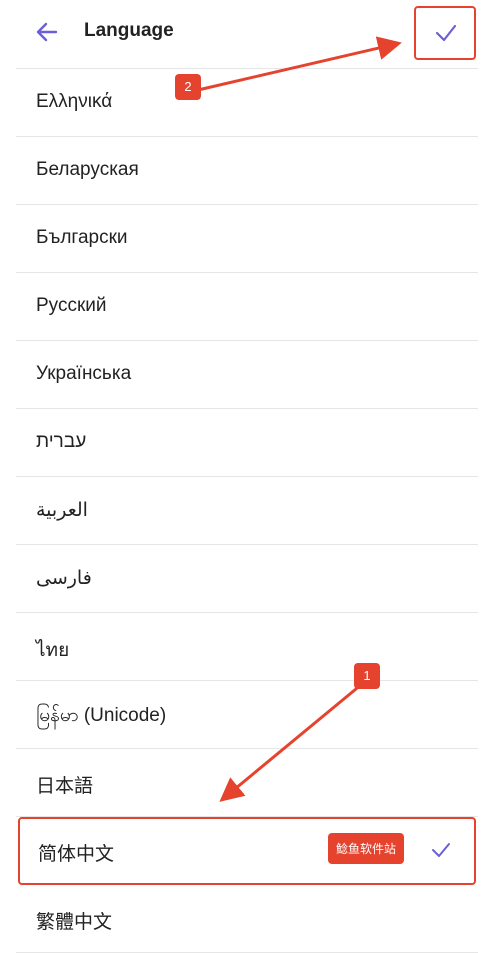 The height and width of the screenshot is (953, 486). What do you see at coordinates (367, 676) in the screenshot?
I see `step-badge-1: 1` at bounding box center [367, 676].